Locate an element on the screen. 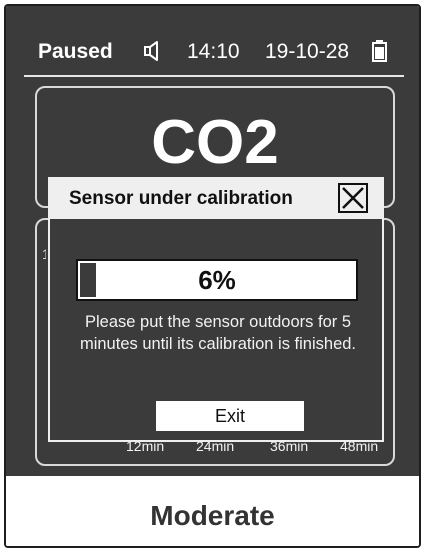 This screenshot has width=423, height=550. status-date: 19-10-28 is located at coordinates (307, 51).